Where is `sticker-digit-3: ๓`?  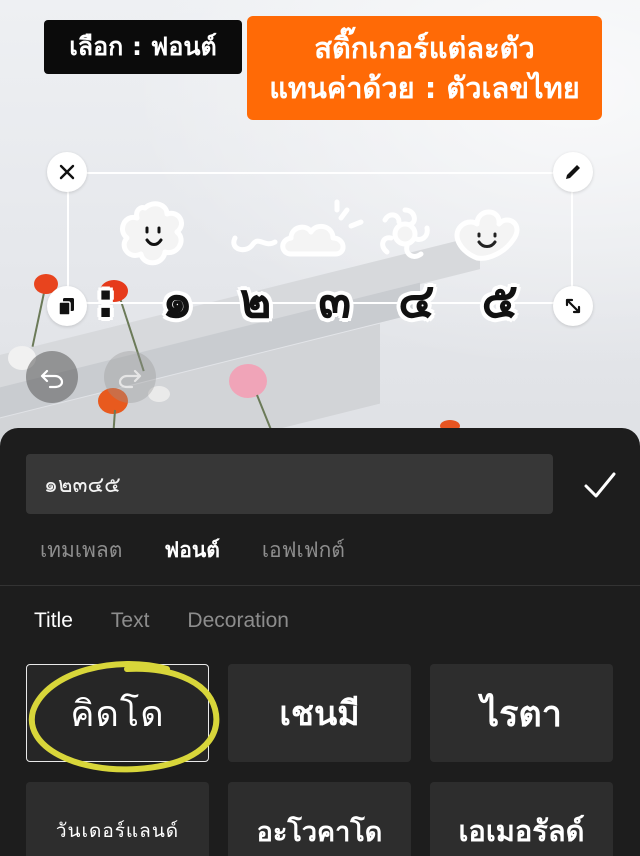
sticker-digit-3: ๓ is located at coordinates (334, 301).